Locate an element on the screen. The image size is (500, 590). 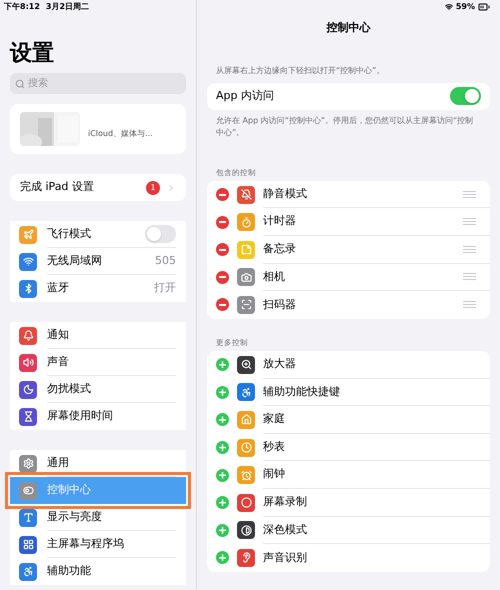
item-label: 辅助功能 is located at coordinates (69, 571).